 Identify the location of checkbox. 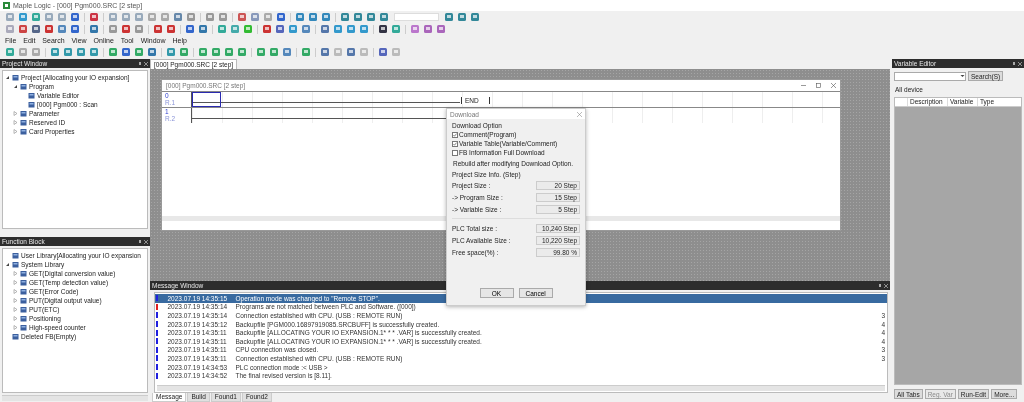
(455, 152).